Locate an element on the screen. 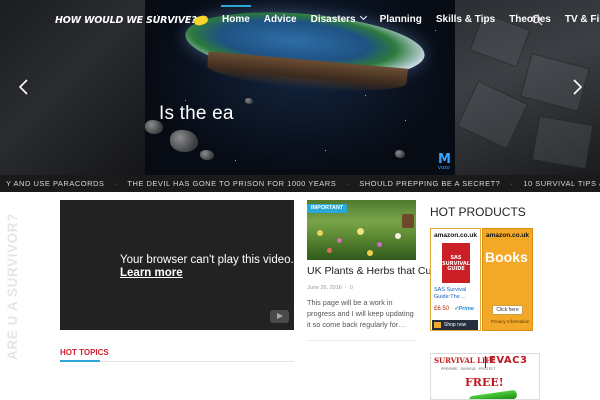  nav-item-disasters: Disasters is located at coordinates (338, 18).